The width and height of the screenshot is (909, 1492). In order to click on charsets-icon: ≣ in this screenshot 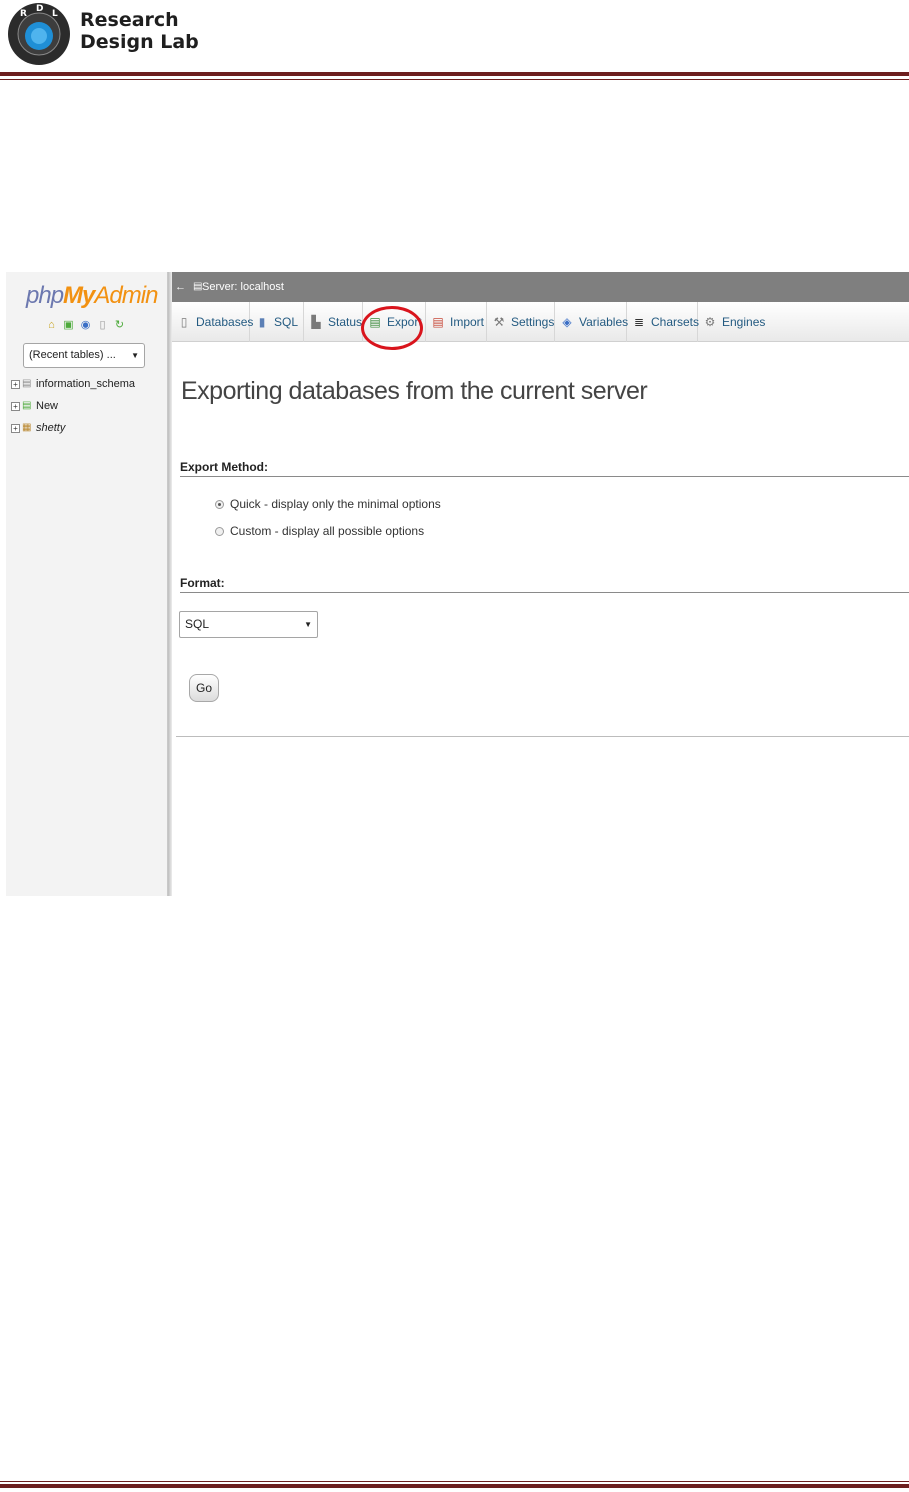, I will do `click(639, 322)`.